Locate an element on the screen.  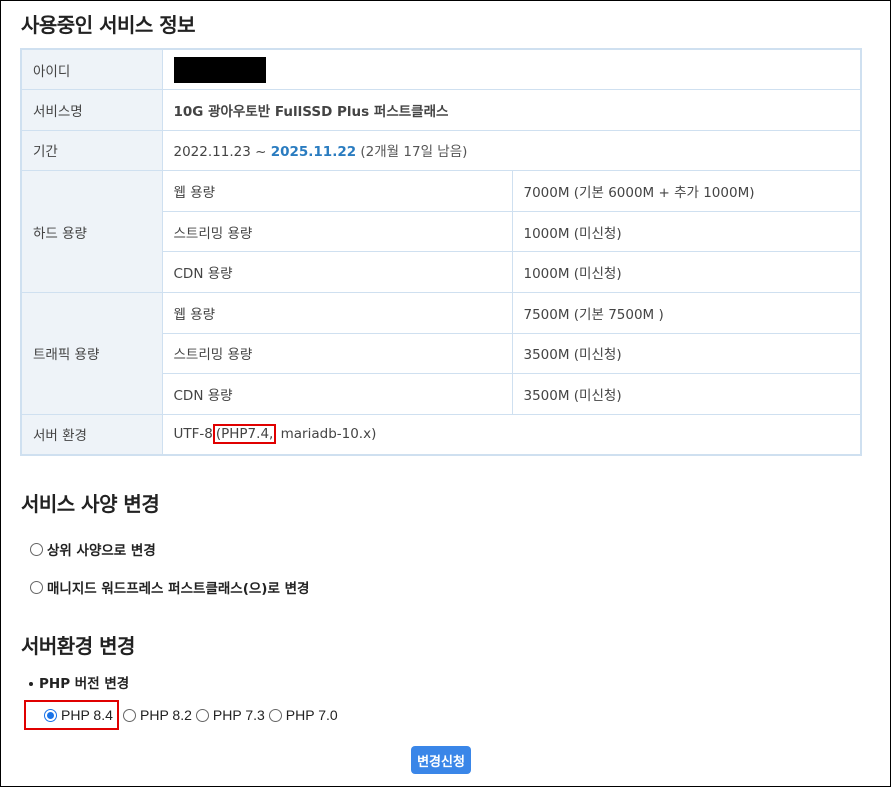
php-option-label: PHP 7.3 is located at coordinates (238, 715).